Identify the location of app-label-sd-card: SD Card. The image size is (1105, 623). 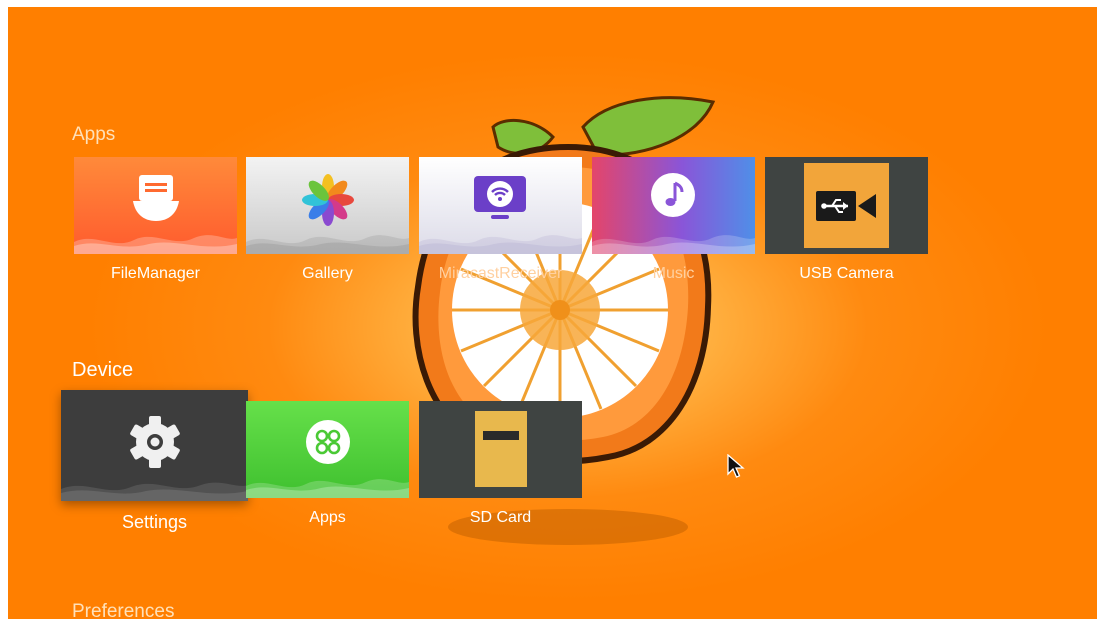
(500, 517).